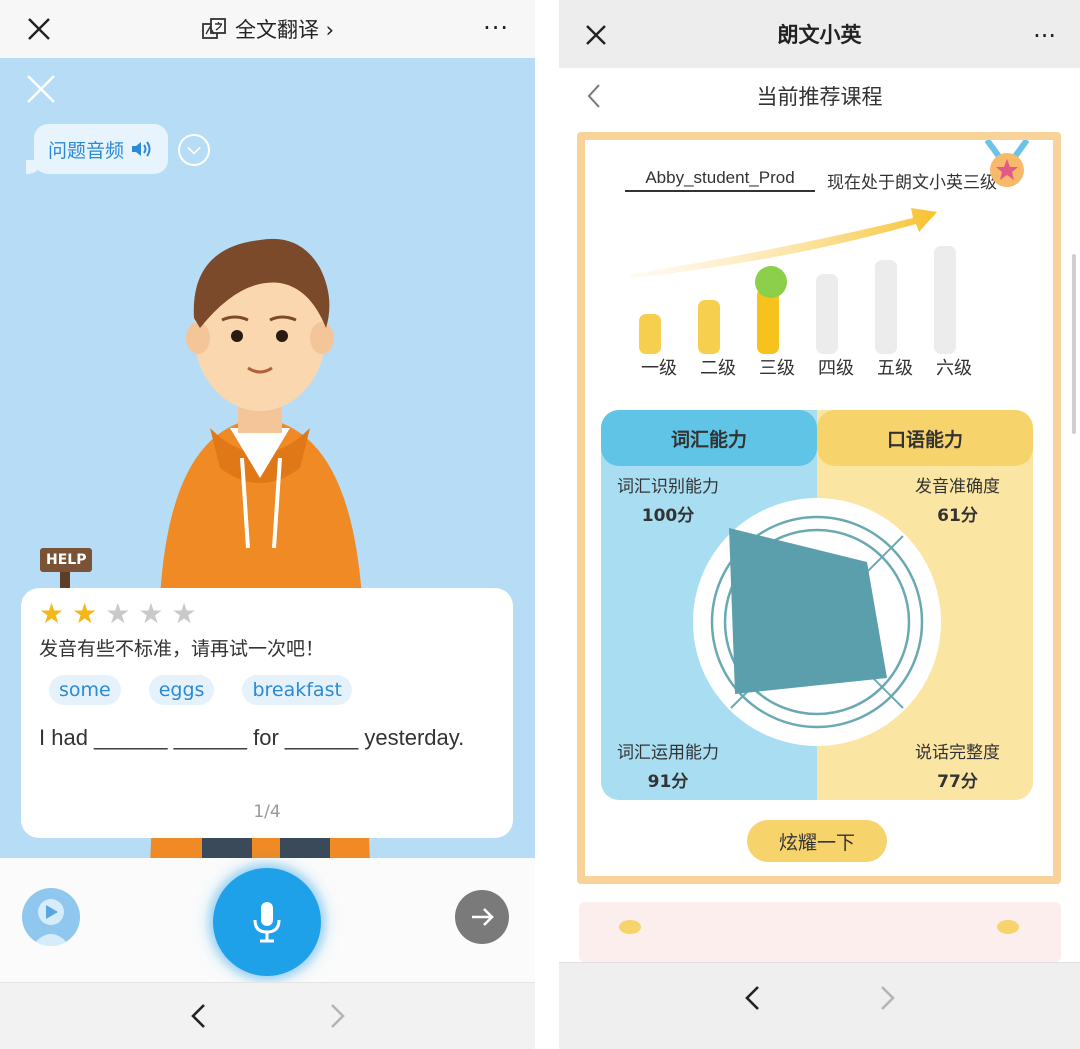  I want to click on share-button: 炫耀一下, so click(817, 841).